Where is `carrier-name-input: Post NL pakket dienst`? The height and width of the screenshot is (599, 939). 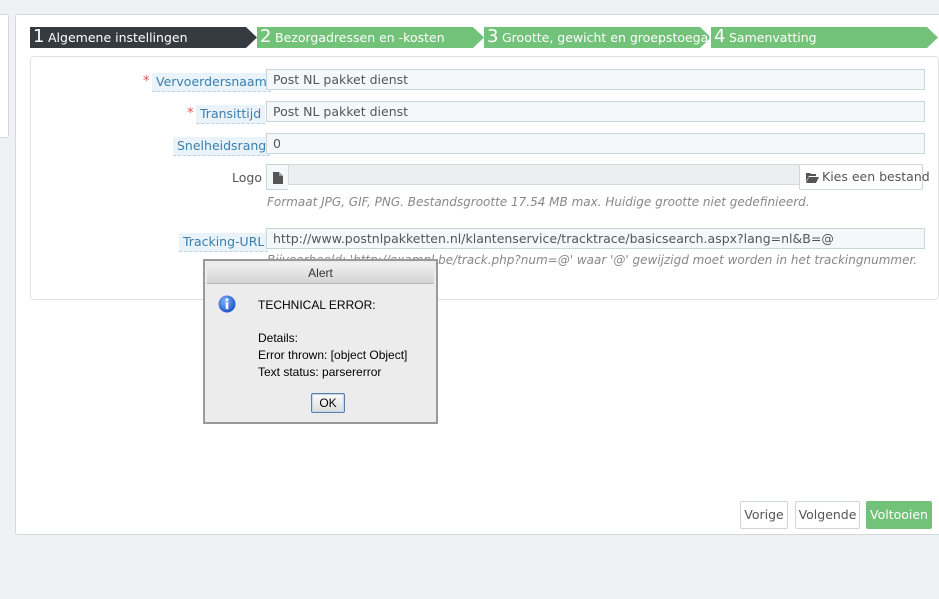
carrier-name-input: Post NL pakket dienst is located at coordinates (595, 79).